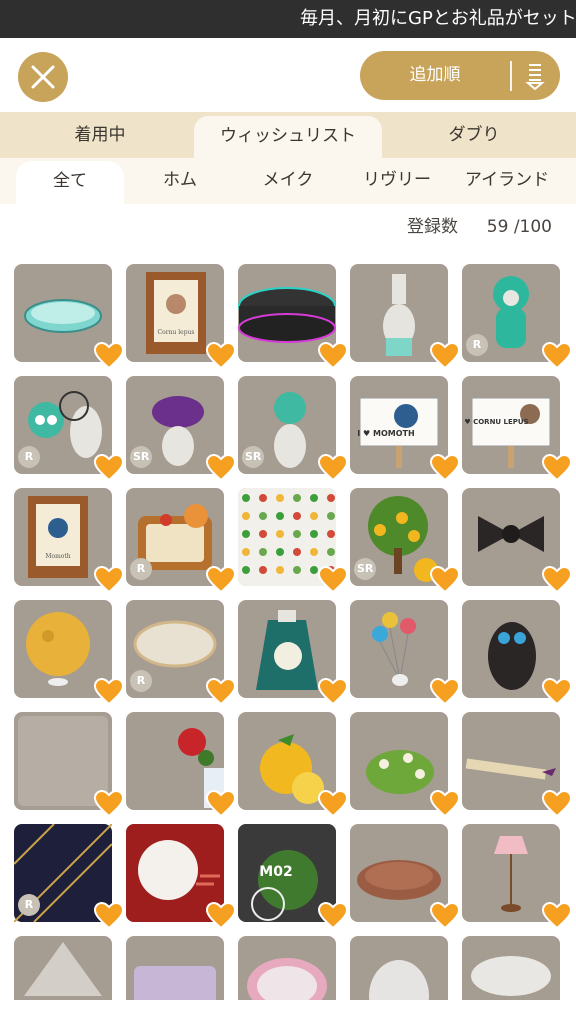  Describe the element at coordinates (511, 76) in the screenshot. I see `sort-divider` at that location.